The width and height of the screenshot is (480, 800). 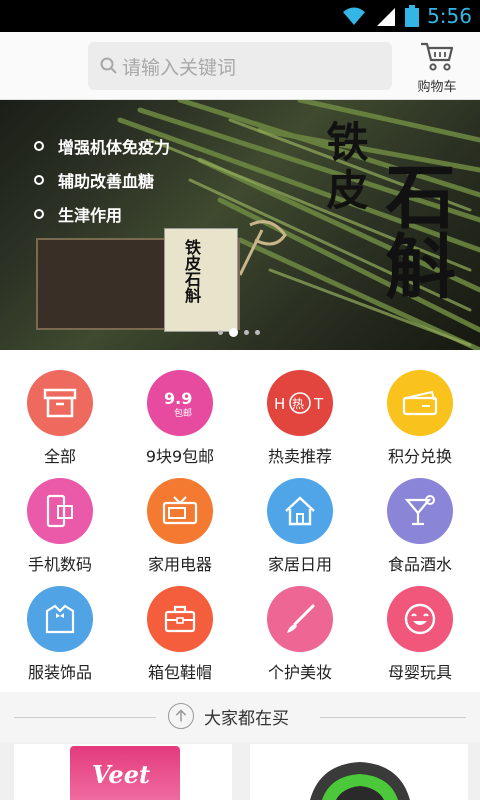 I want to click on product-card: Veet, so click(x=123, y=772).